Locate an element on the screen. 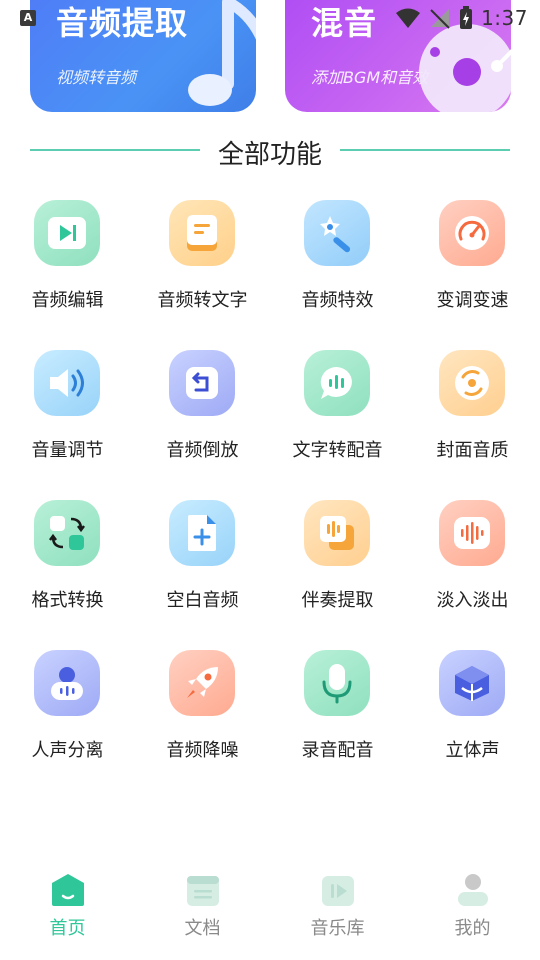  bottom-nav: 首页 文档 音乐库 我的 is located at coordinates (270, 915).